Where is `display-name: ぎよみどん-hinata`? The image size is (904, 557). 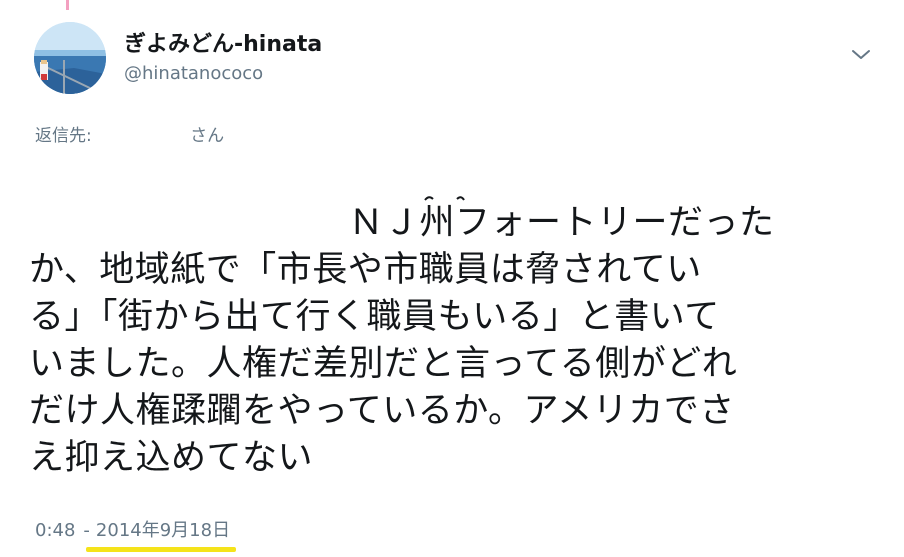 display-name: ぎよみどん-hinata is located at coordinates (223, 42).